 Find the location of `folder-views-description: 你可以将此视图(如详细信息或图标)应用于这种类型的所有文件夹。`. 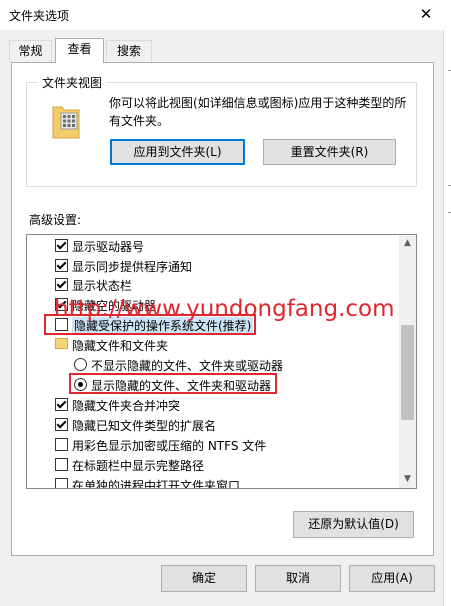

folder-views-description: 你可以将此视图(如详细信息或图标)应用于这种类型的所有文件夹。 is located at coordinates (258, 112).